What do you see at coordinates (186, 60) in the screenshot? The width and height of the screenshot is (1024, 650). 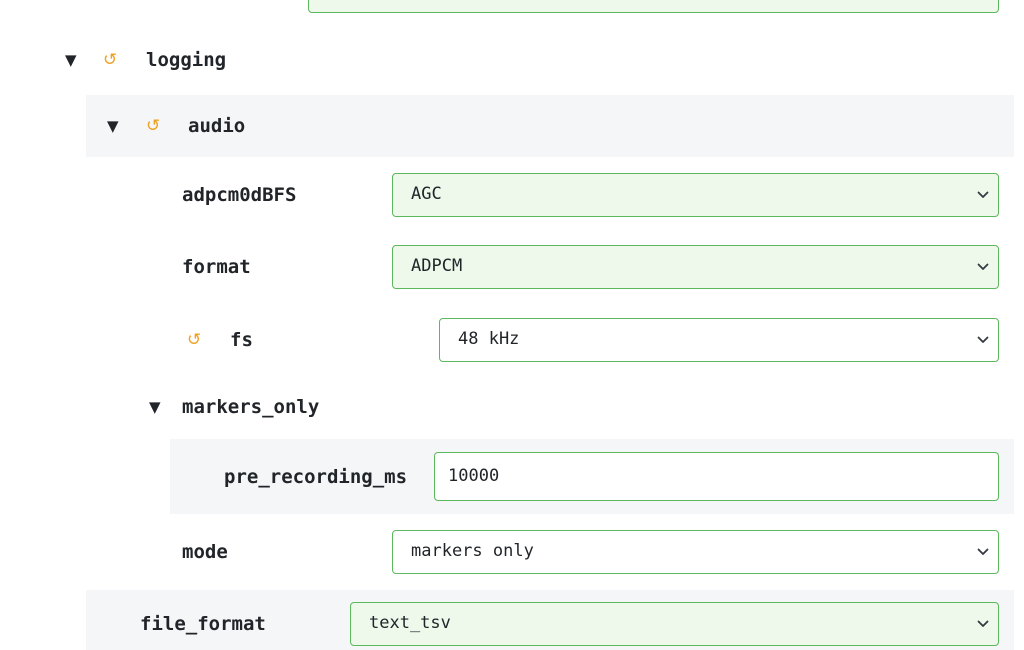 I see `logging-section-label: logging` at bounding box center [186, 60].